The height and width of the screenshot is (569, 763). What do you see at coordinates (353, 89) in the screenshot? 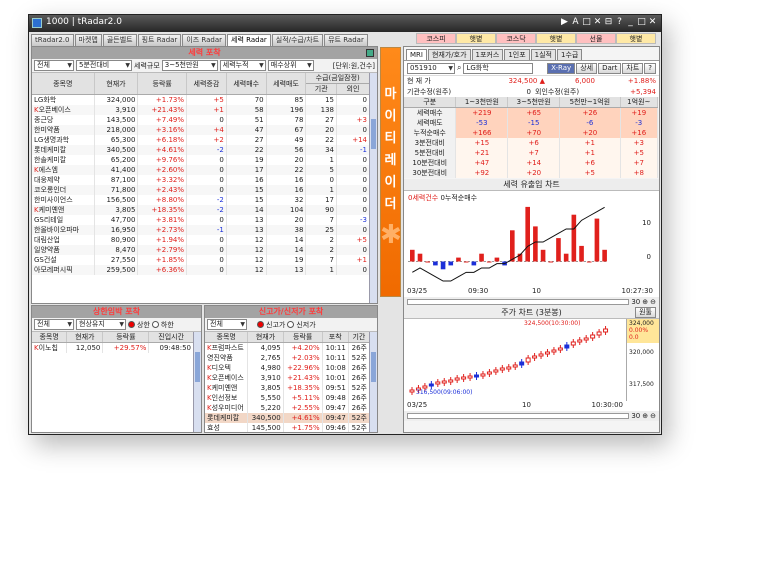
I see `col-foreign: 외인` at bounding box center [353, 89].